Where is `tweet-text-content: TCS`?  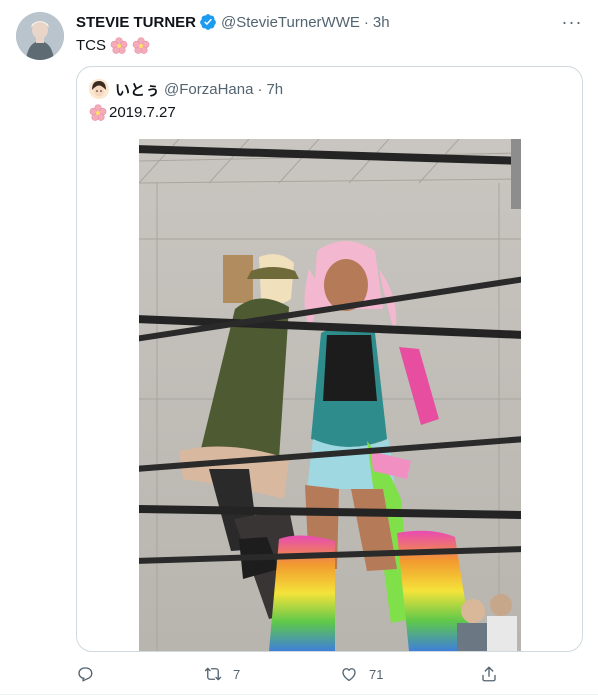
tweet-text-content: TCS is located at coordinates (91, 45).